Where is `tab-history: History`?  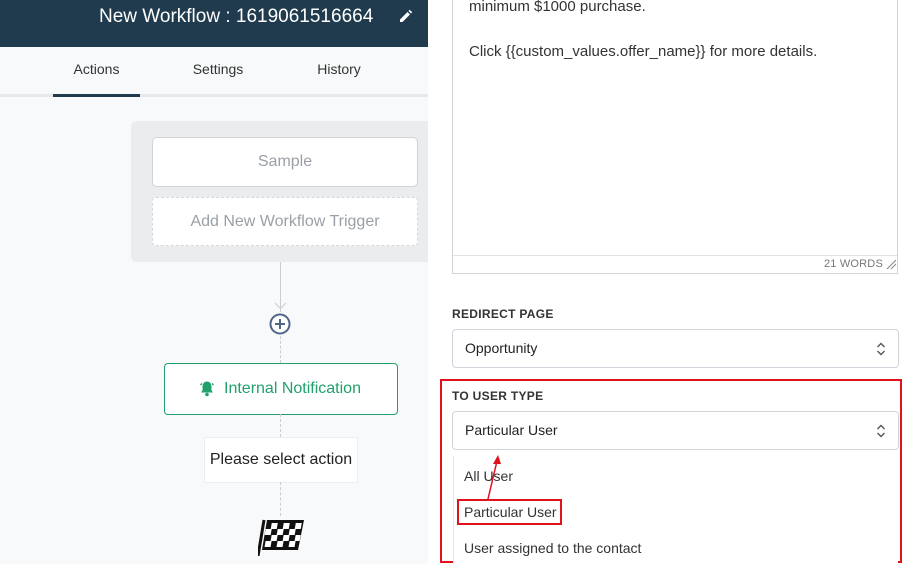
tab-history: History is located at coordinates (339, 70).